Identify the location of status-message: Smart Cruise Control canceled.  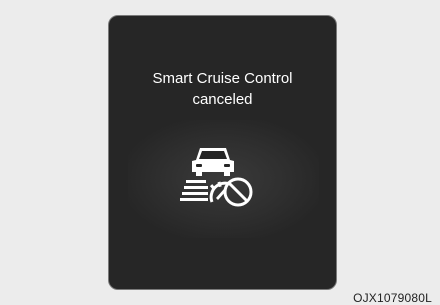
(222, 89).